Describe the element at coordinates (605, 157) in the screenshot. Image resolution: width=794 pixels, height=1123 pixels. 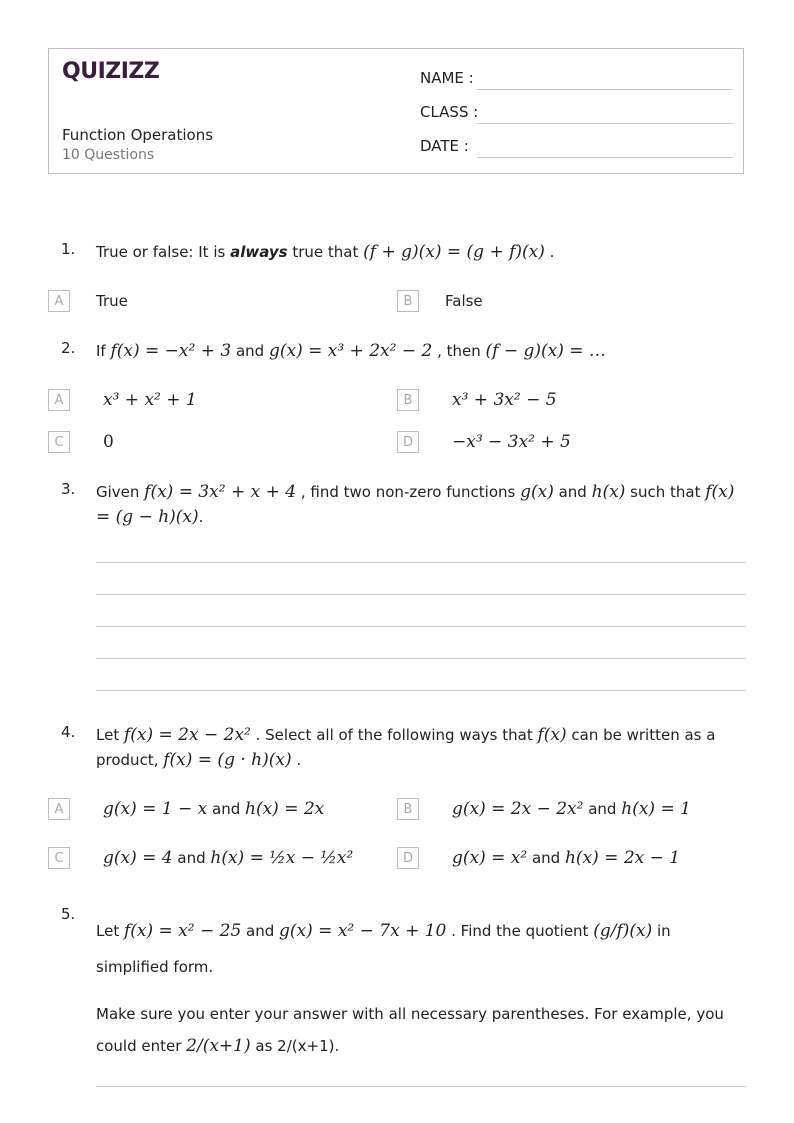
I see `date-field` at that location.